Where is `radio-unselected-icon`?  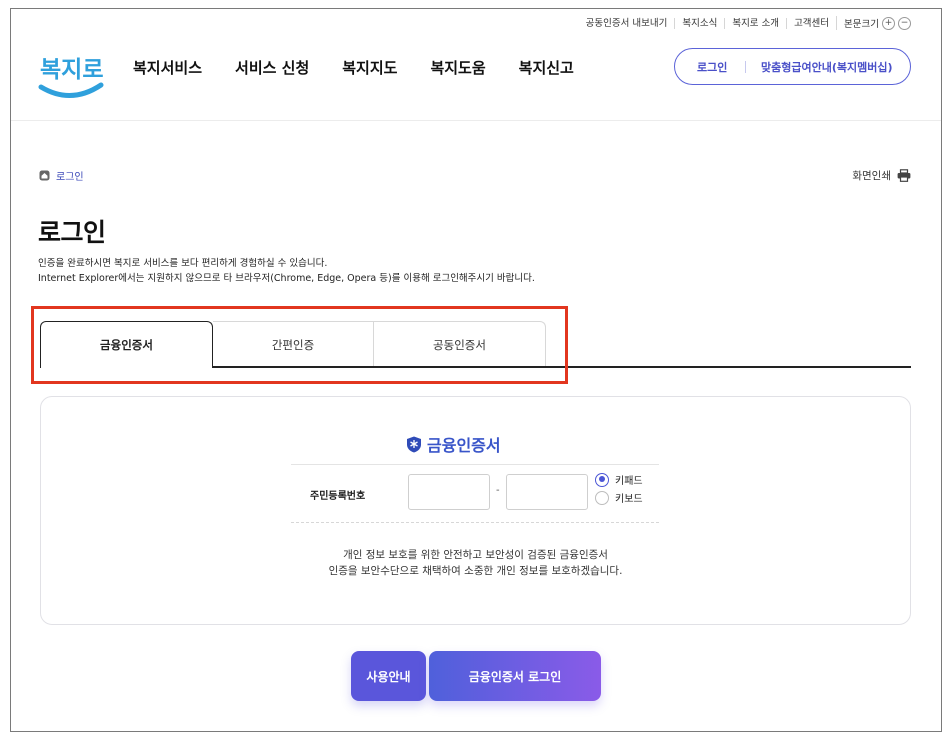 radio-unselected-icon is located at coordinates (602, 497).